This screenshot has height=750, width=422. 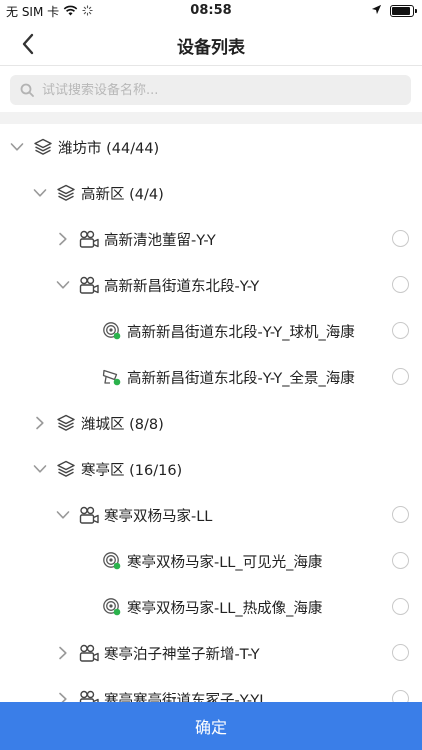 What do you see at coordinates (241, 378) in the screenshot?
I see `tree-row-label: 高新新昌街道东北段-Y-Y_全景_海康` at bounding box center [241, 378].